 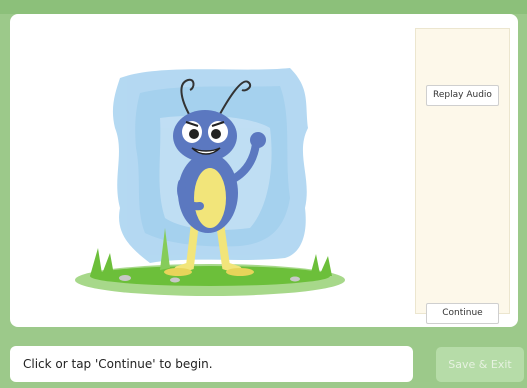 What do you see at coordinates (211, 364) in the screenshot?
I see `instruction-text: Click or tap 'Continue' to begin.` at bounding box center [211, 364].